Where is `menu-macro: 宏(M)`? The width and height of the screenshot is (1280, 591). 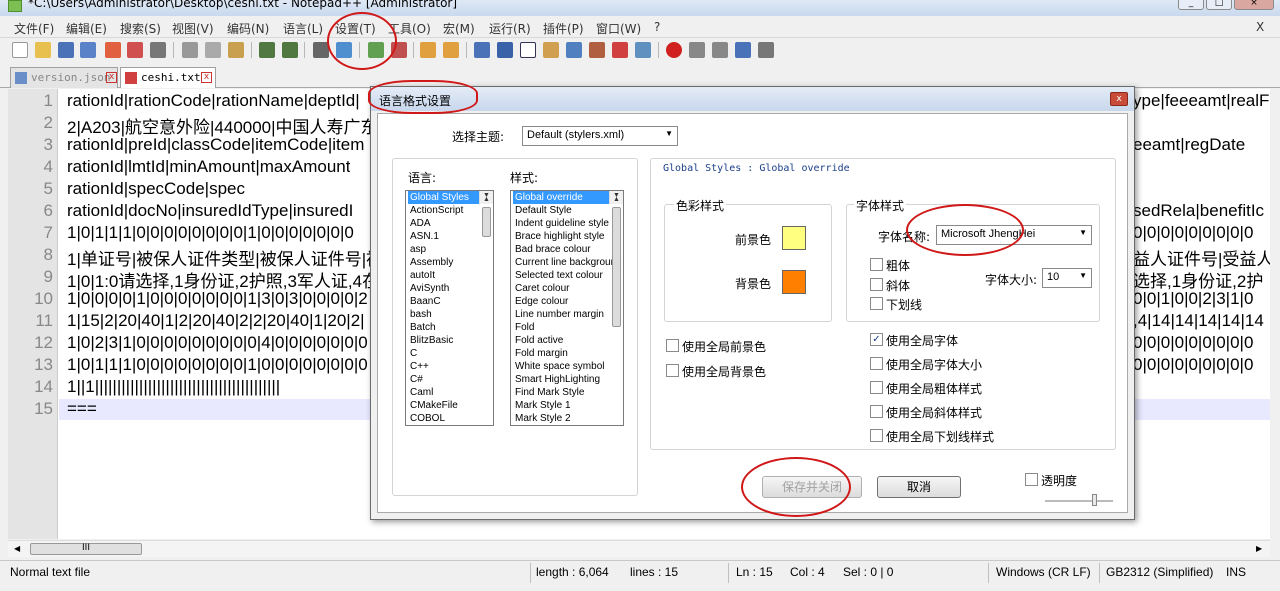
menu-macro: 宏(M) is located at coordinates (459, 28).